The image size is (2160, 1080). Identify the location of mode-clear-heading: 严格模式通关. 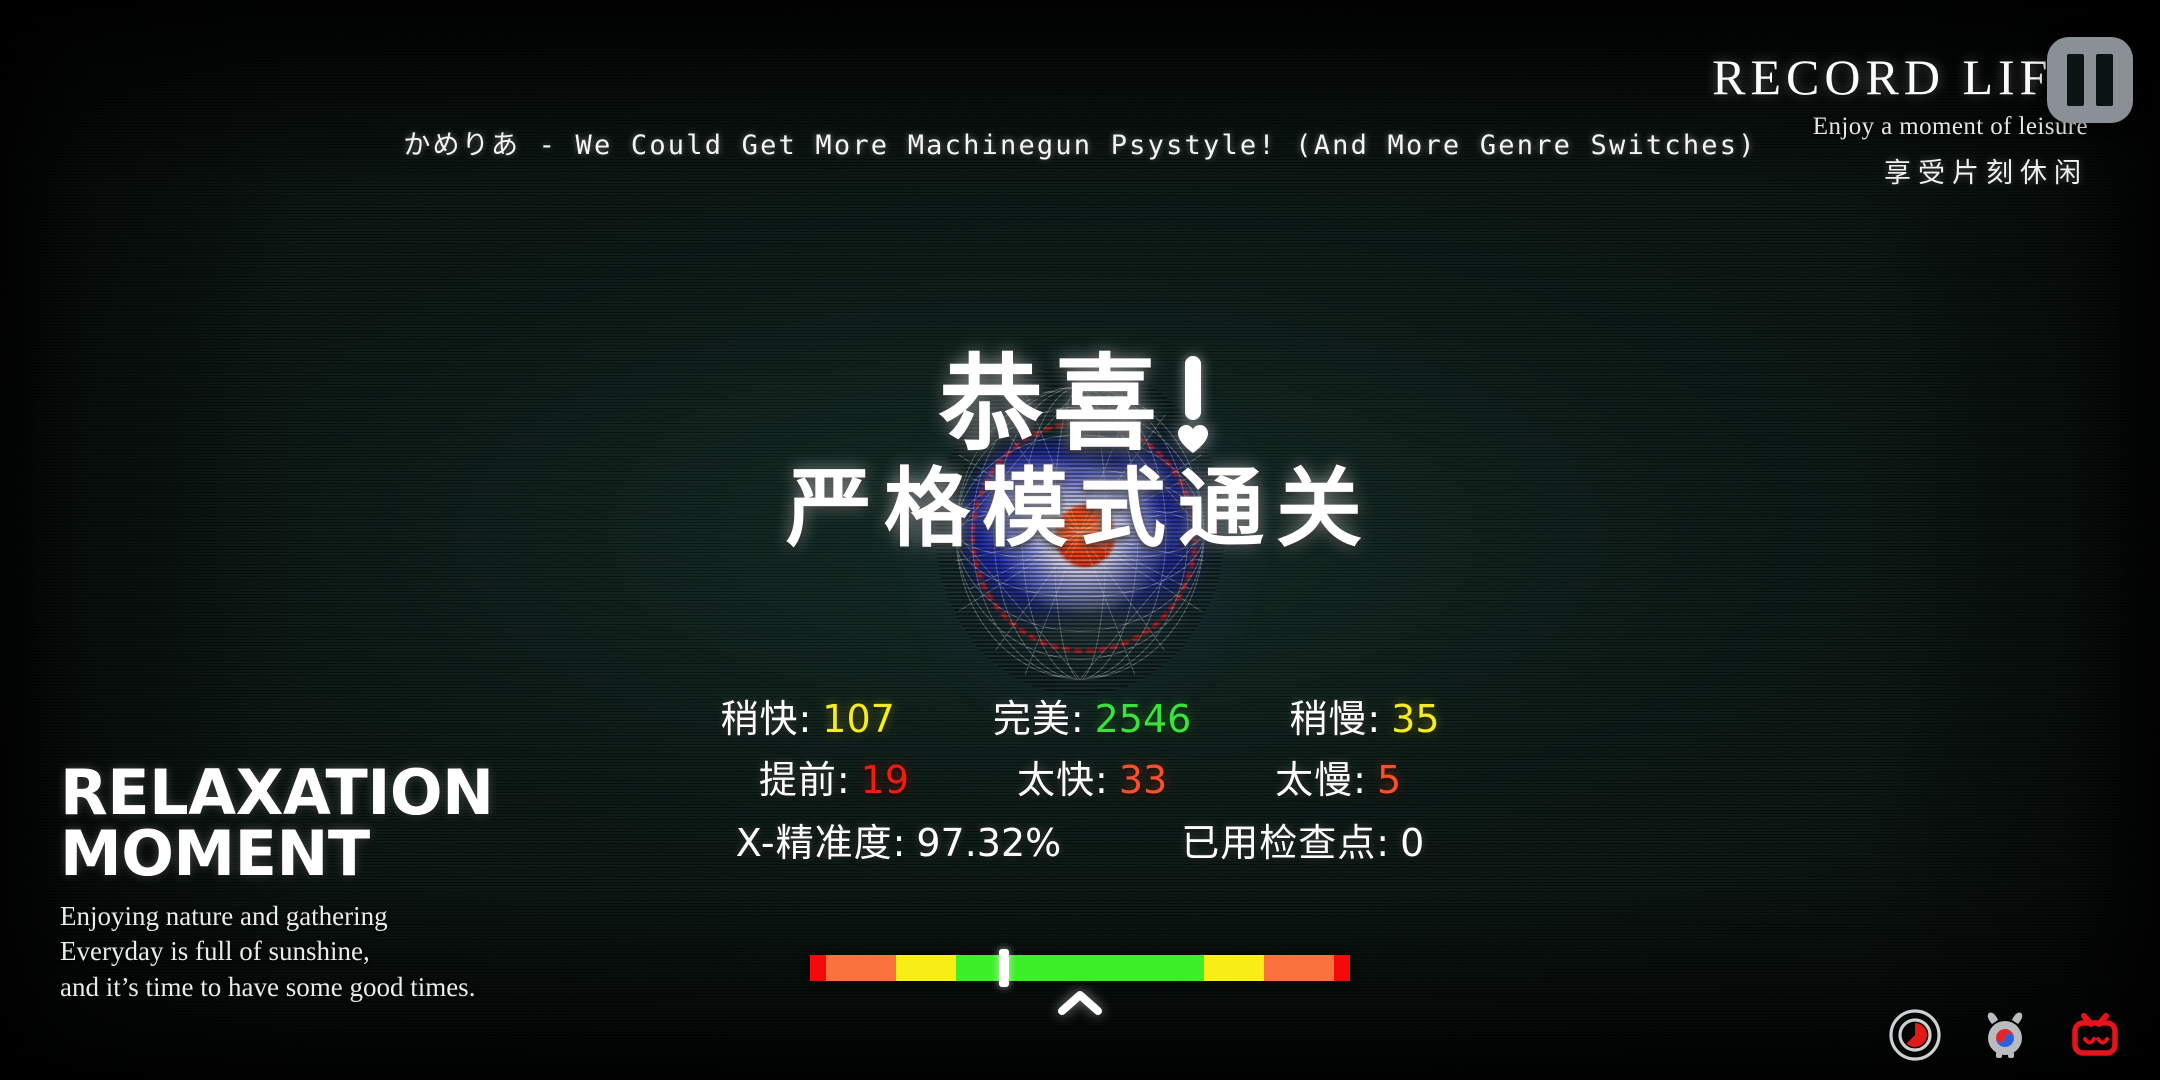
(1080, 509).